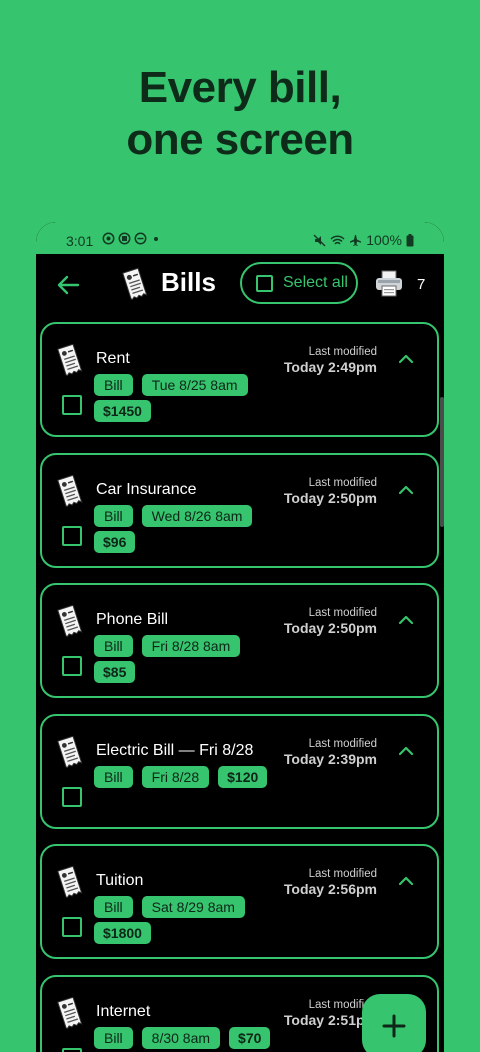 The image size is (480, 1052). What do you see at coordinates (175, 777) in the screenshot?
I see `bill-date-chip: Fri 8/28` at bounding box center [175, 777].